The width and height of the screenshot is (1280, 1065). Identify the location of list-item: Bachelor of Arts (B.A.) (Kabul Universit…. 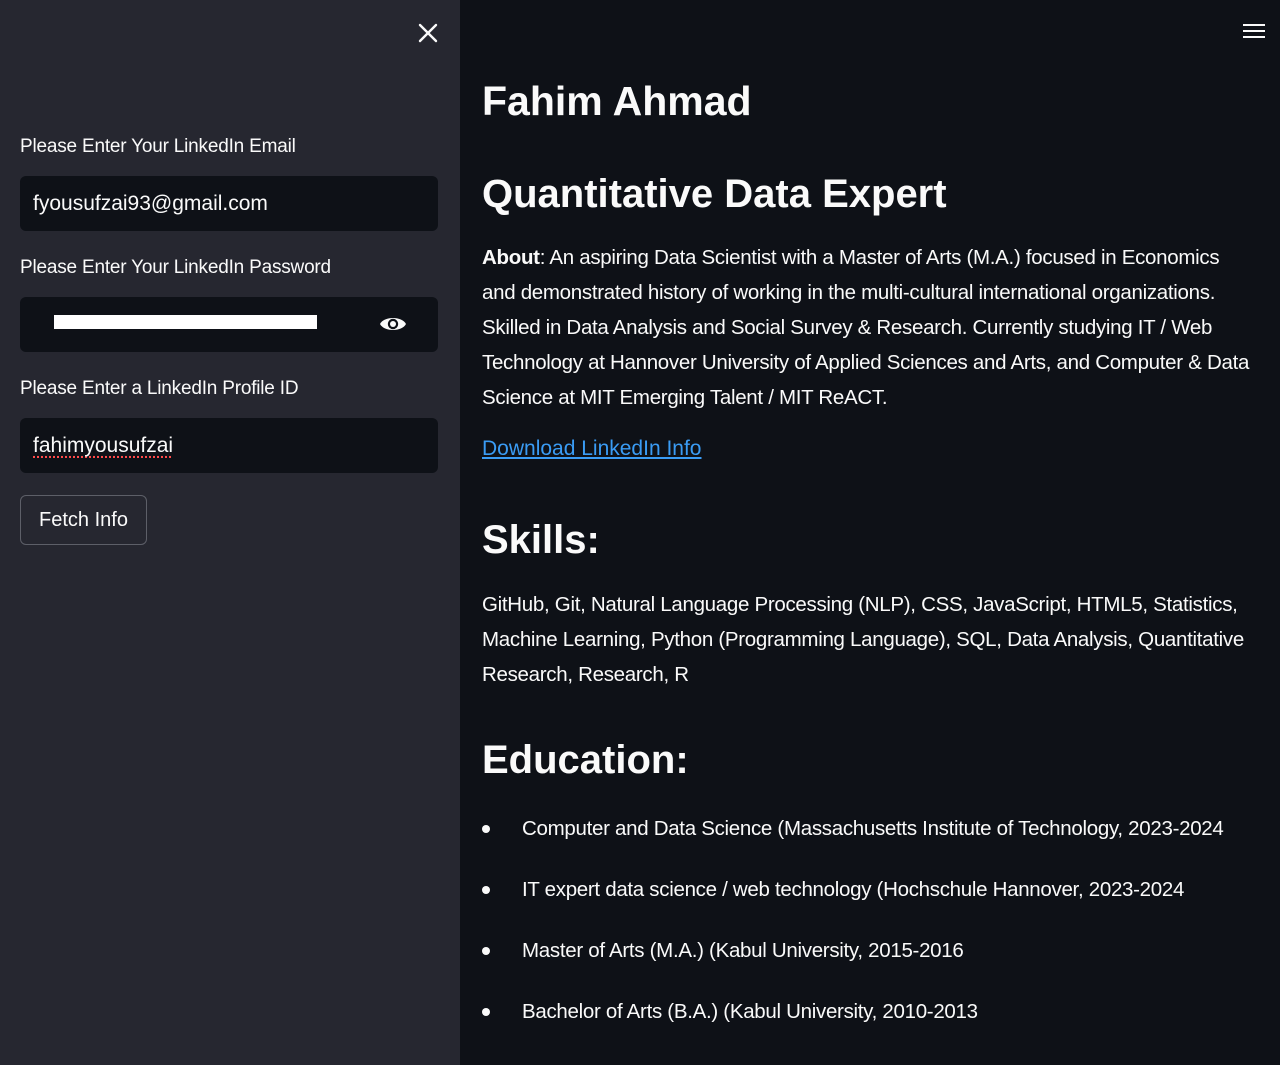
(872, 1021).